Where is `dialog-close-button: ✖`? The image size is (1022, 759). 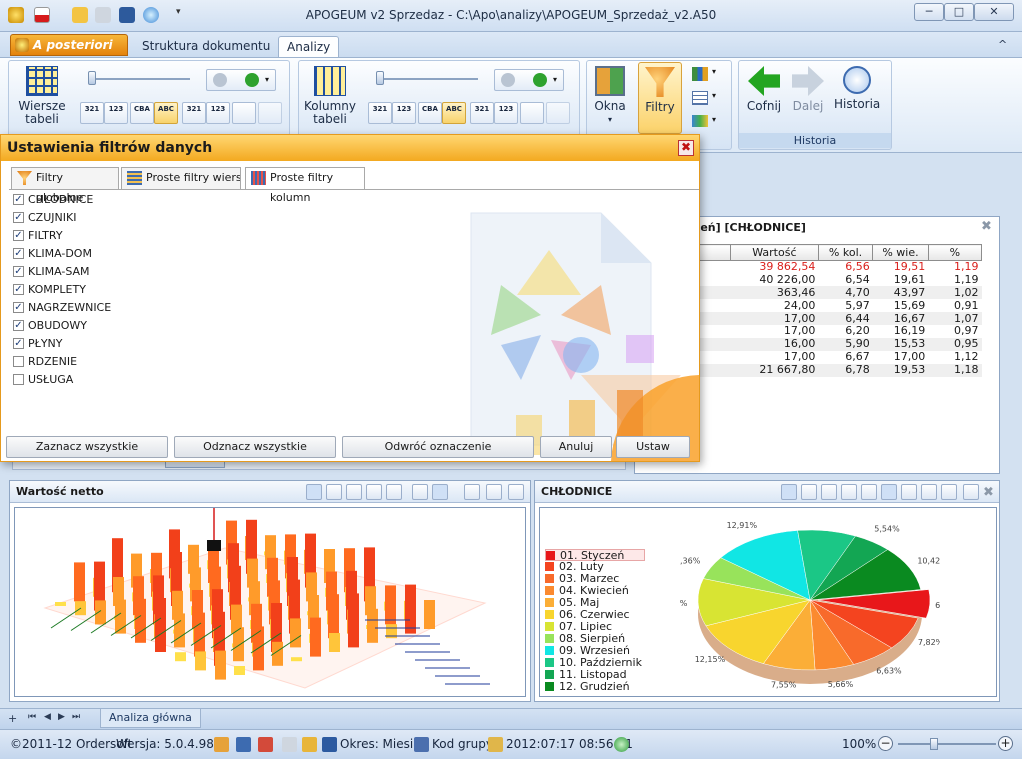
dialog-close-button: ✖ is located at coordinates (686, 148).